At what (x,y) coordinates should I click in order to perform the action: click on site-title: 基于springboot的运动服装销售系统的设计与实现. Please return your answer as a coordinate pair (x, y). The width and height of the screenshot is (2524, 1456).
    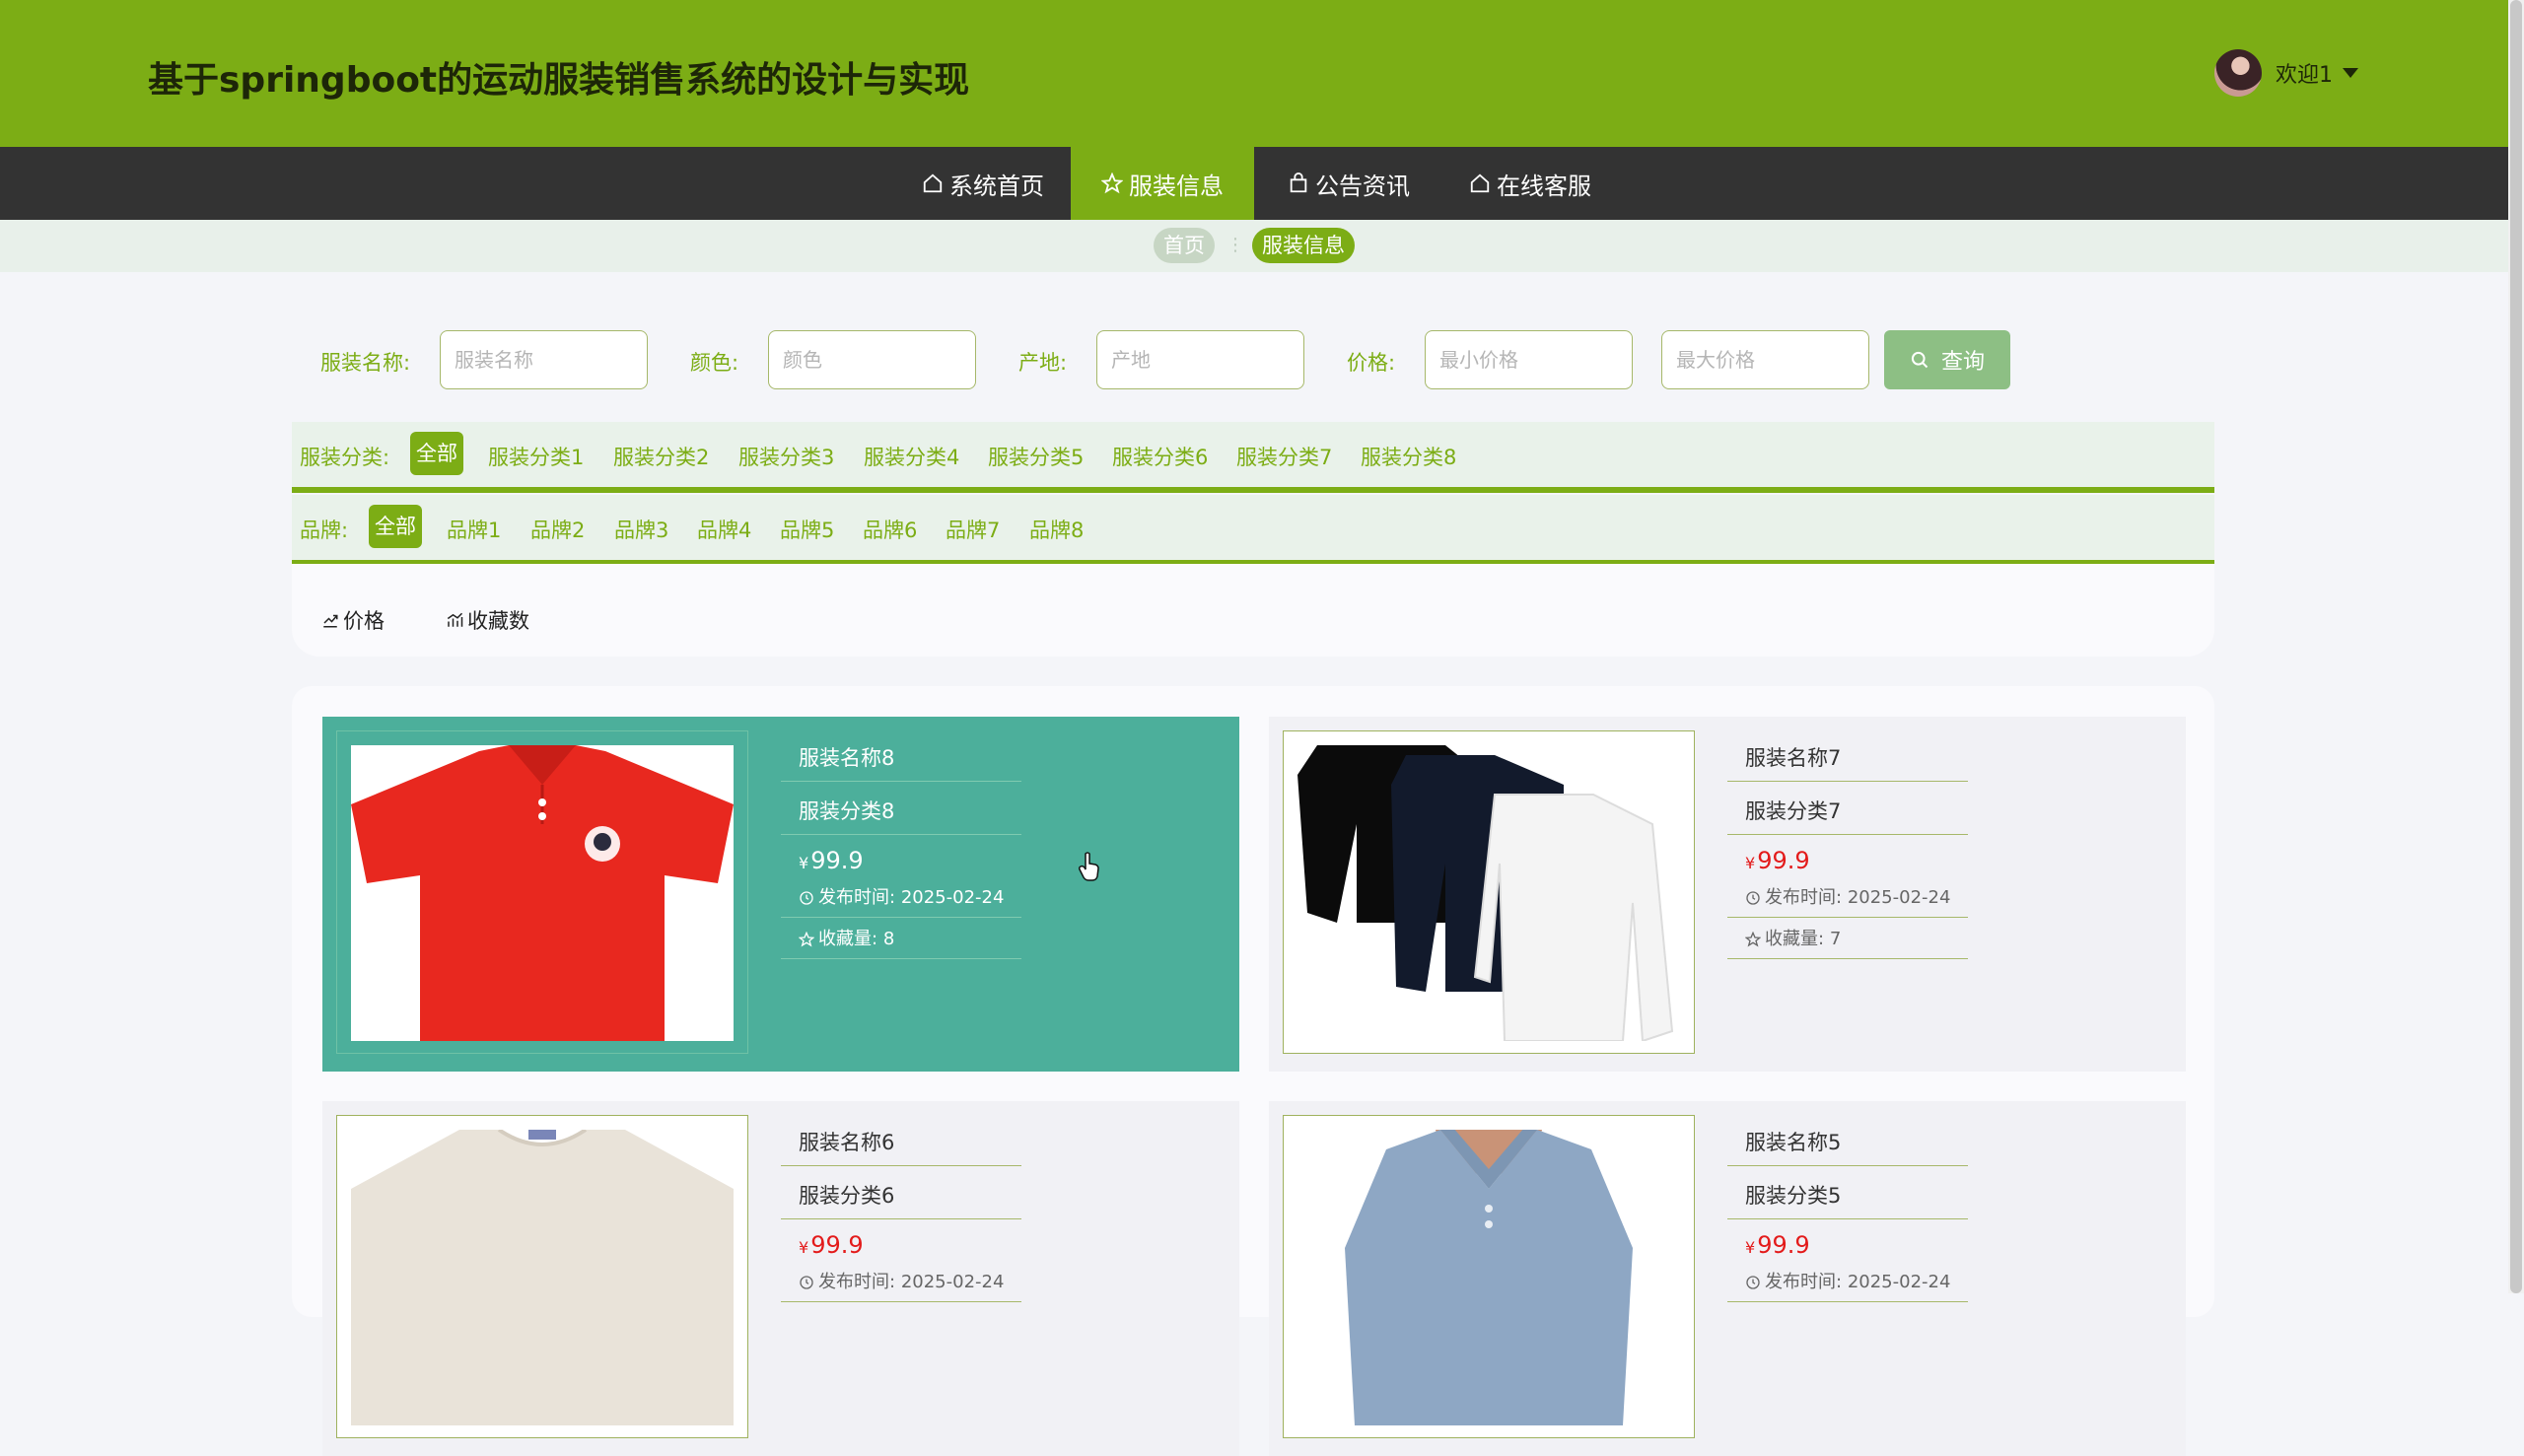
    Looking at the image, I should click on (559, 80).